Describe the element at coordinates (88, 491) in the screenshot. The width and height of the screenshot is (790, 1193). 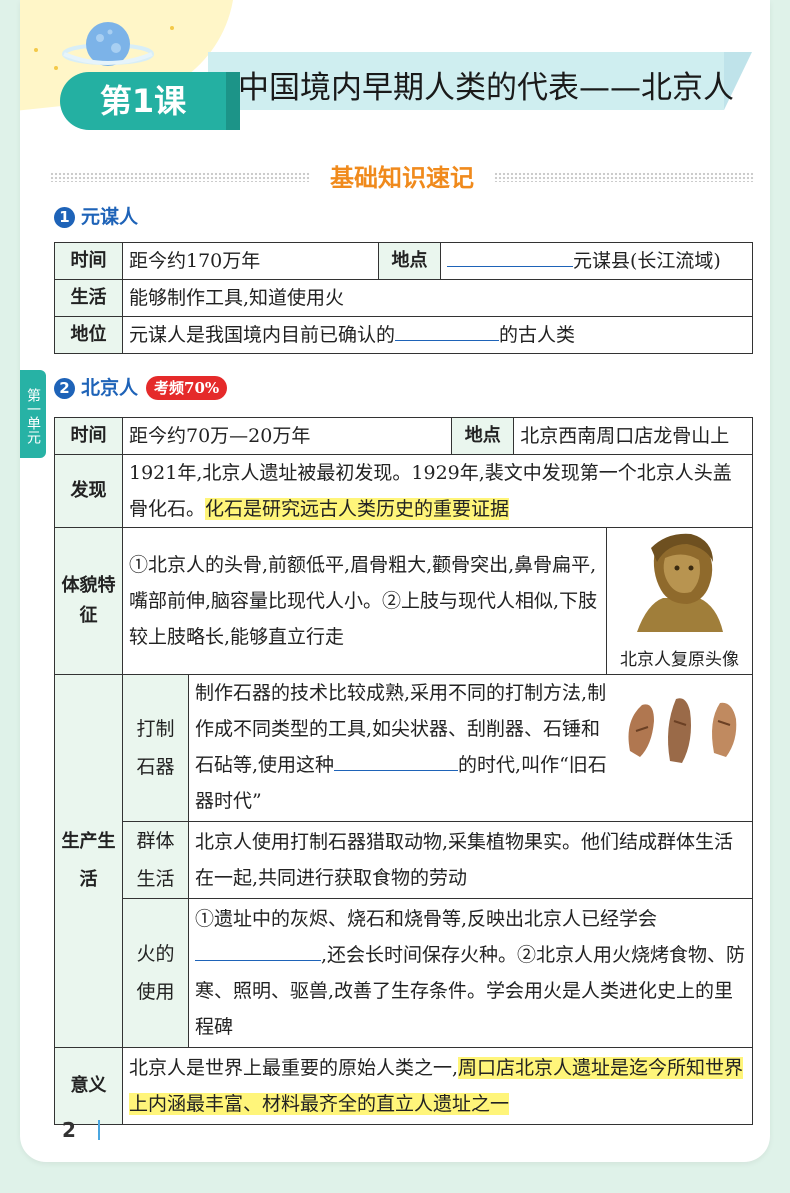
I see `table-header: 发现` at that location.